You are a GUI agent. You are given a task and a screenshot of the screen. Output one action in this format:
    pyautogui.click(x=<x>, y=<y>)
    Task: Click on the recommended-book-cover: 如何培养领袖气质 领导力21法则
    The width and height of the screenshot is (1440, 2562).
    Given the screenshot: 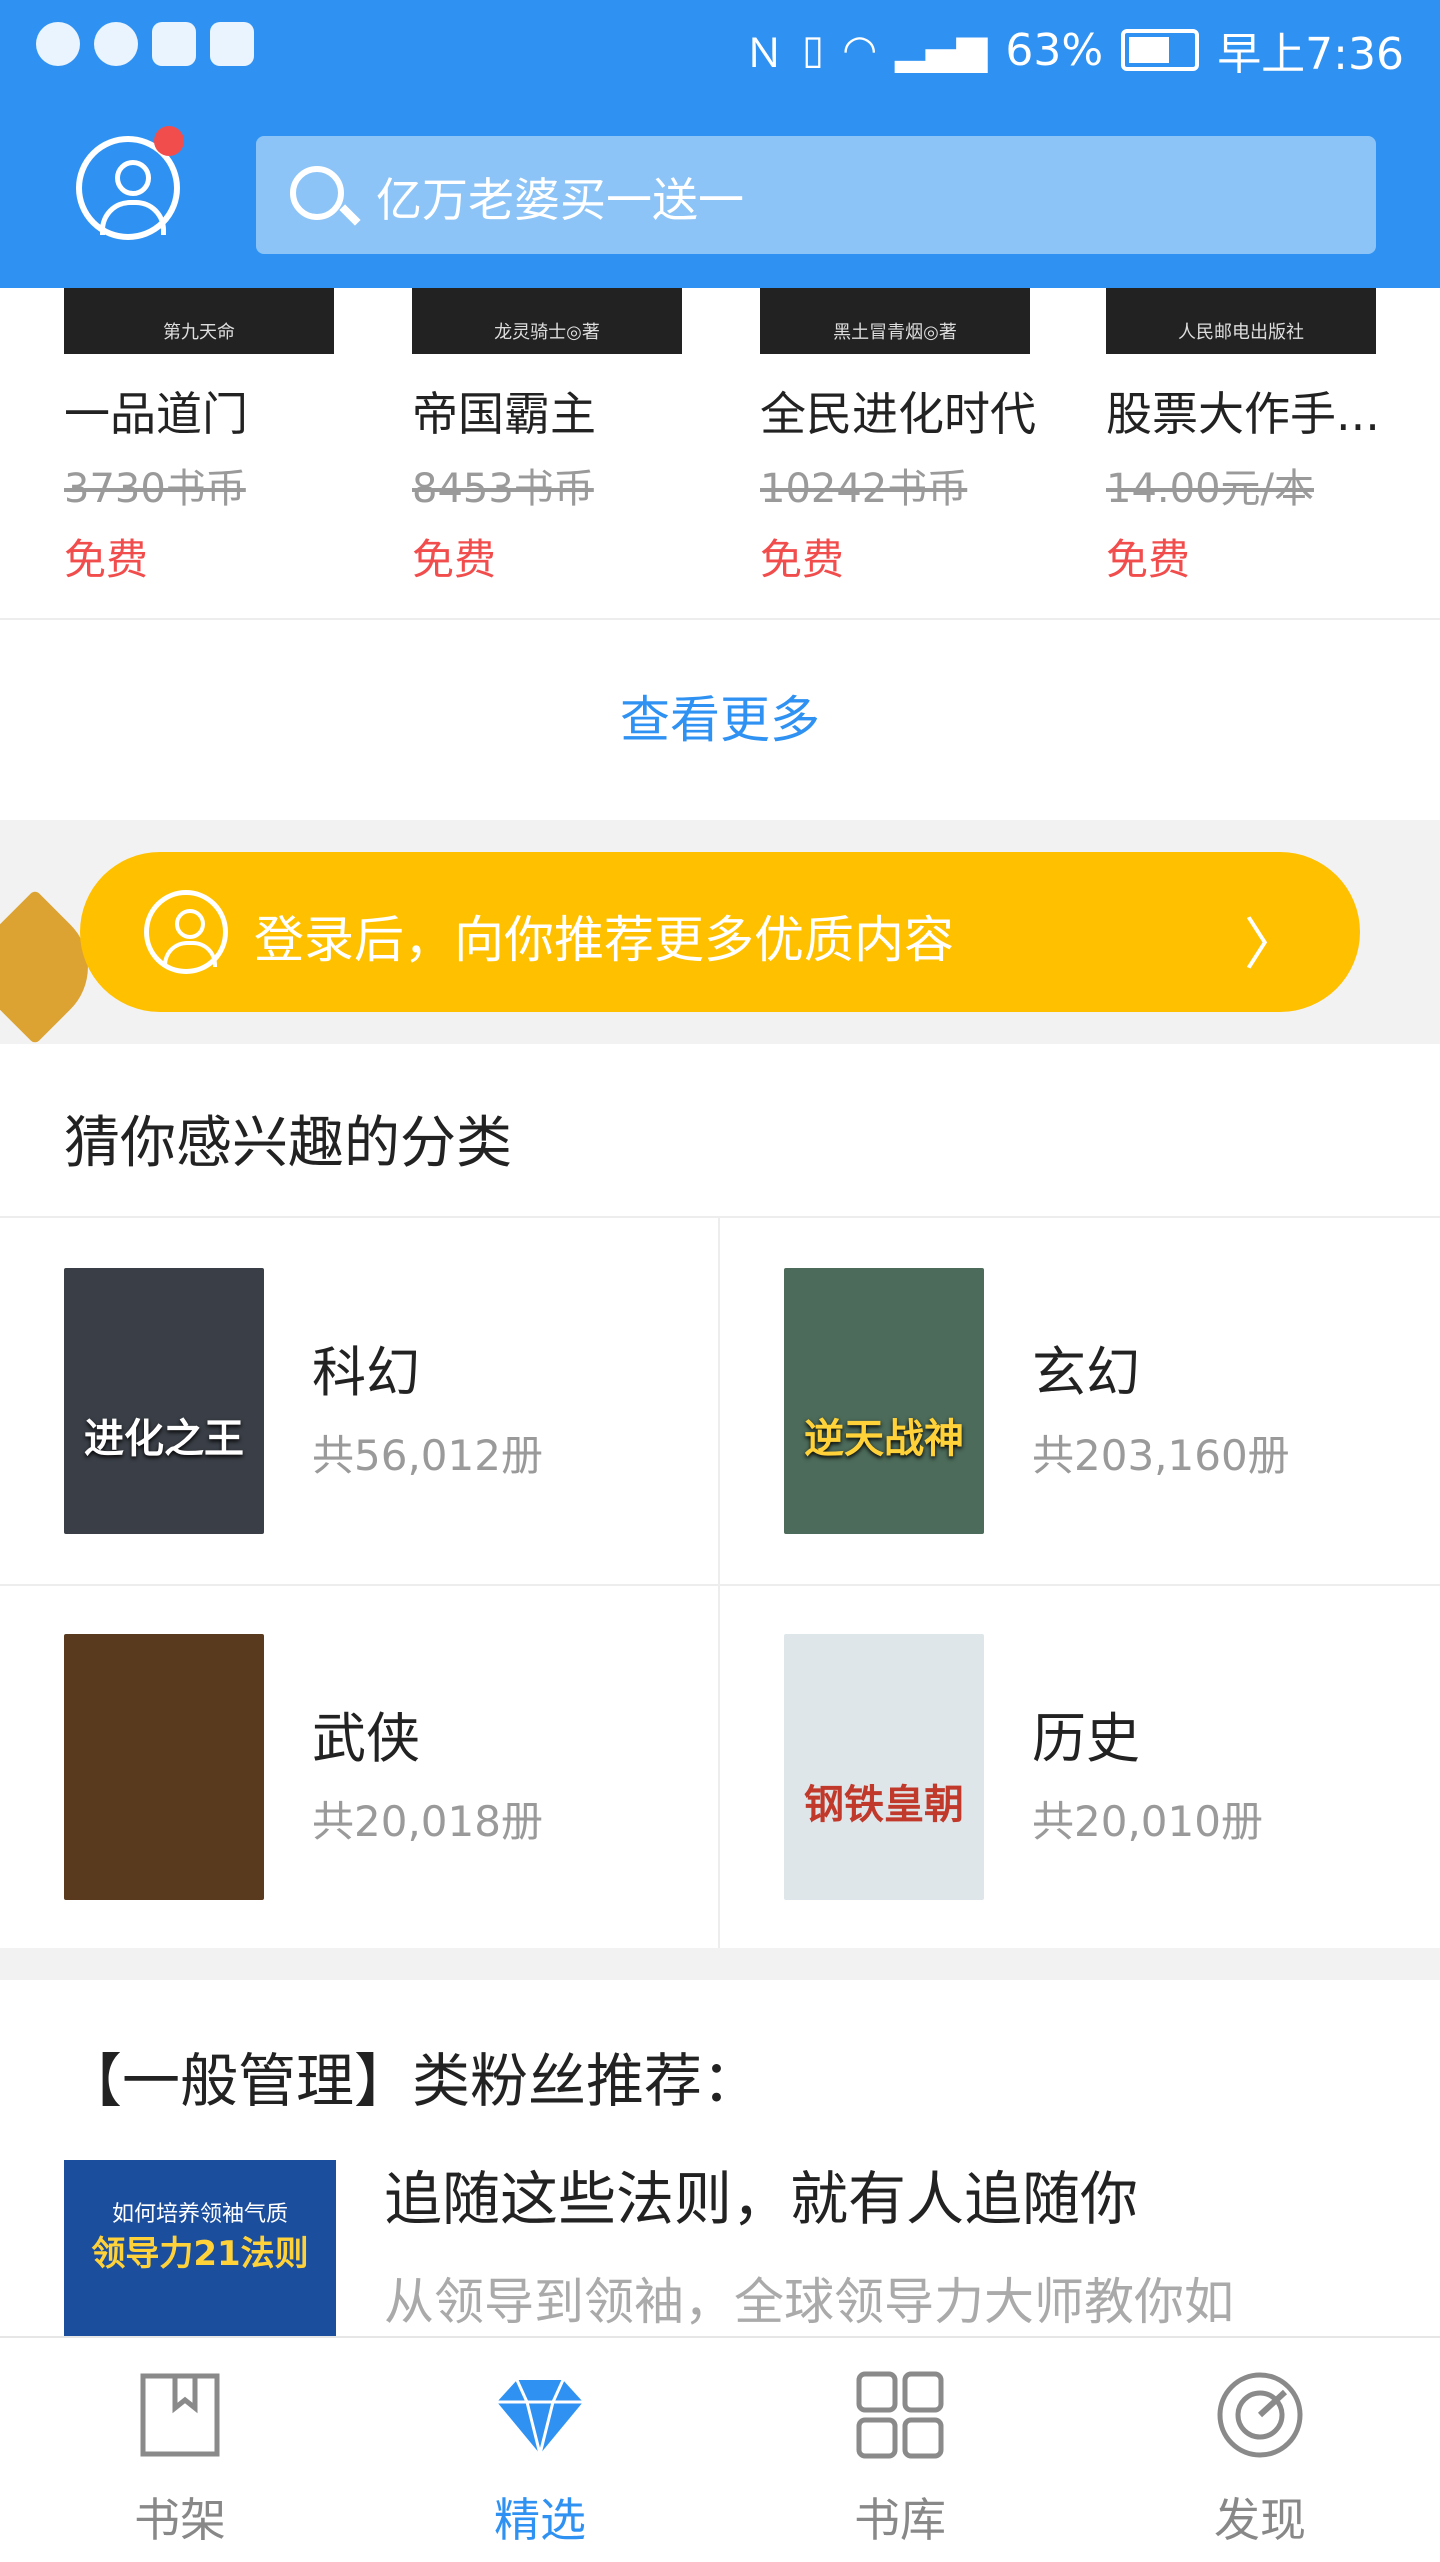 What is the action you would take?
    pyautogui.click(x=200, y=2250)
    